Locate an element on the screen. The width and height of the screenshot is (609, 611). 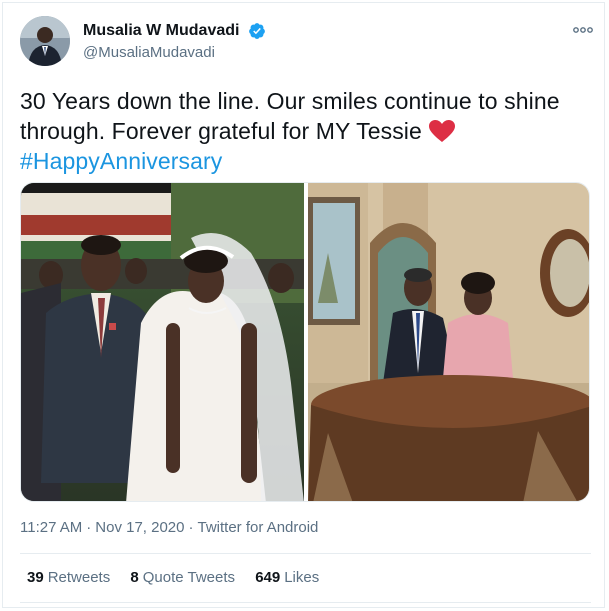
likes-stat: 649 Likes is located at coordinates (287, 578).